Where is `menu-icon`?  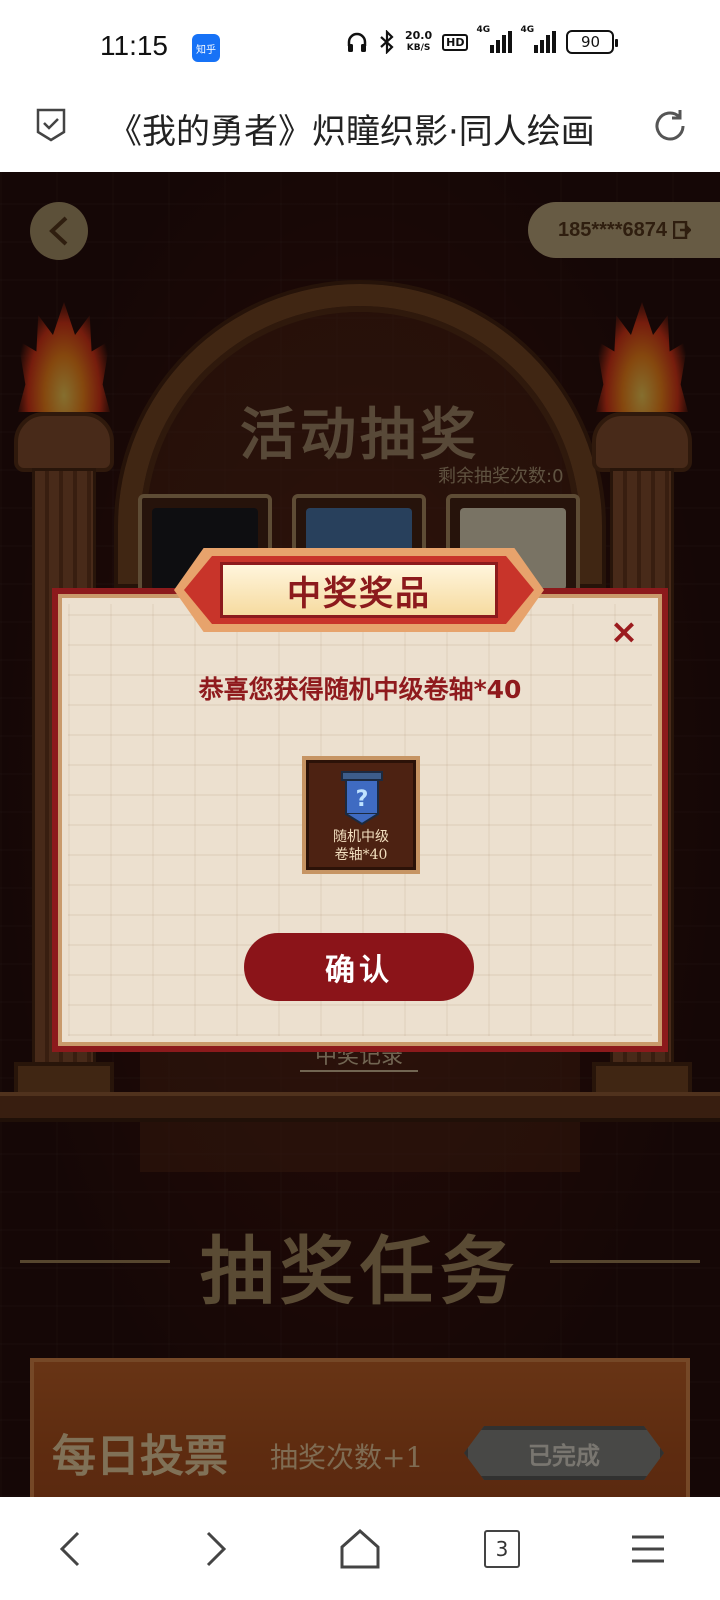 menu-icon is located at coordinates (648, 1549).